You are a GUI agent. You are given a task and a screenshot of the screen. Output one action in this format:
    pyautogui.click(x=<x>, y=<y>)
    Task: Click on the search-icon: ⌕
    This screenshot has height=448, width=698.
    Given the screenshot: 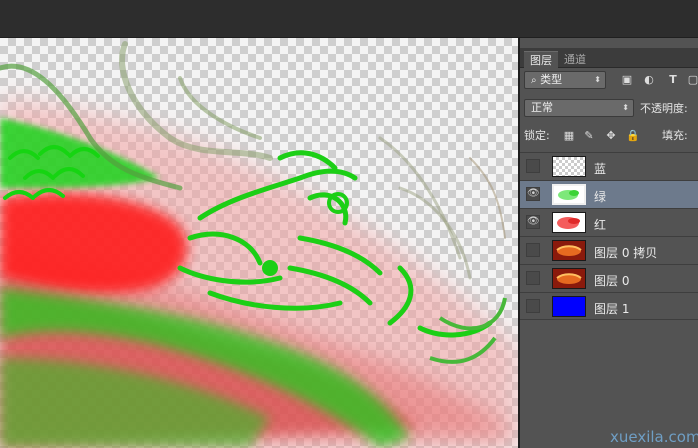 What is the action you would take?
    pyautogui.click(x=534, y=80)
    